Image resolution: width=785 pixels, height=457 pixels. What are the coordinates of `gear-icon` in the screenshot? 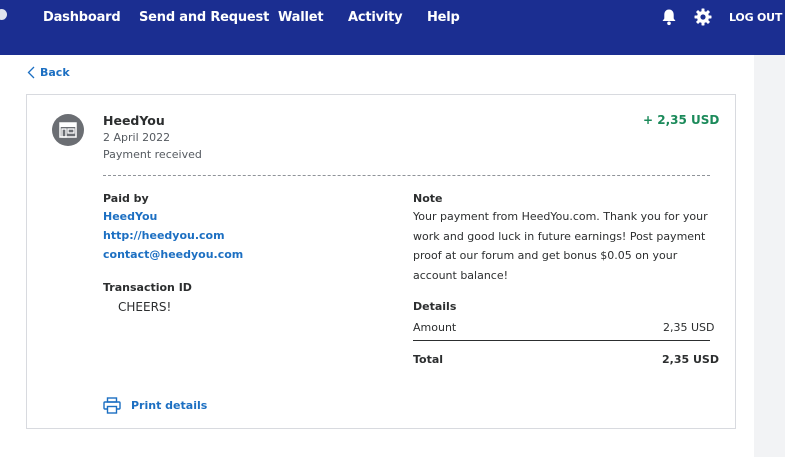 It's located at (703, 17).